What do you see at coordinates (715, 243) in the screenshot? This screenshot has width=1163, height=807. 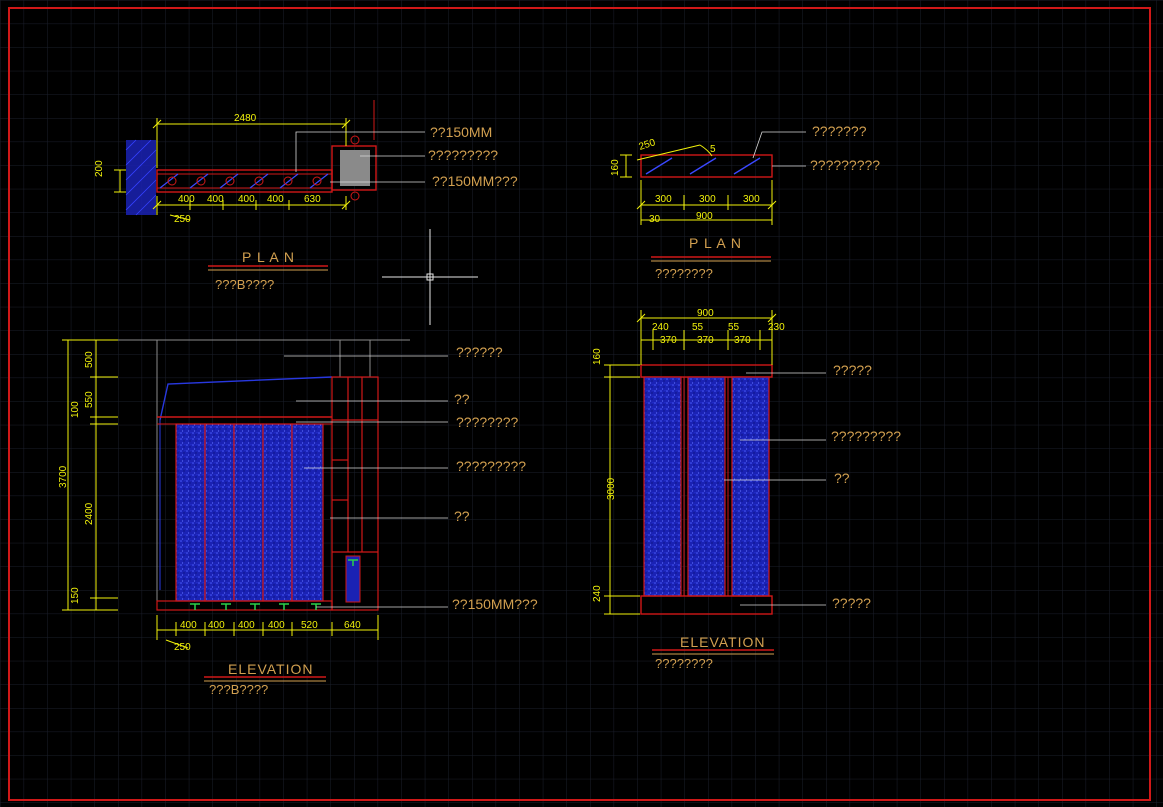 I see `plan-right-title: P L A N` at bounding box center [715, 243].